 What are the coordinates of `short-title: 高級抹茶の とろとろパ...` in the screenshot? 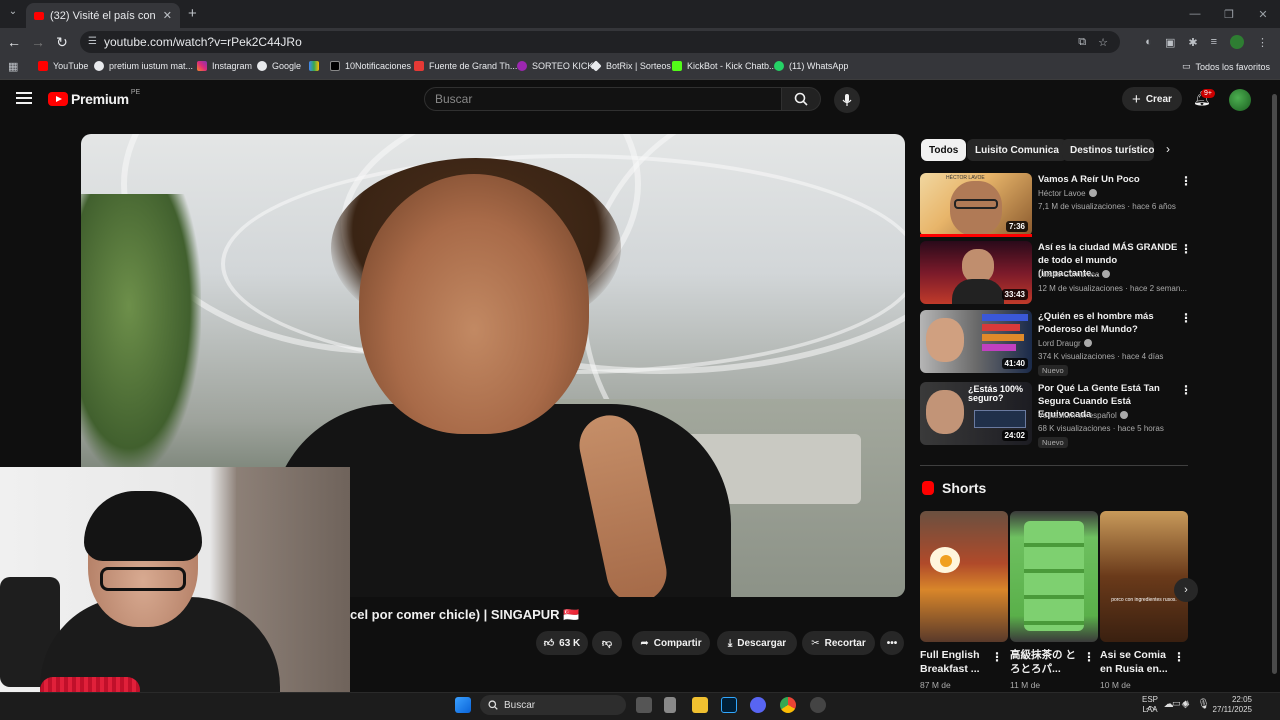 It's located at (1046, 662).